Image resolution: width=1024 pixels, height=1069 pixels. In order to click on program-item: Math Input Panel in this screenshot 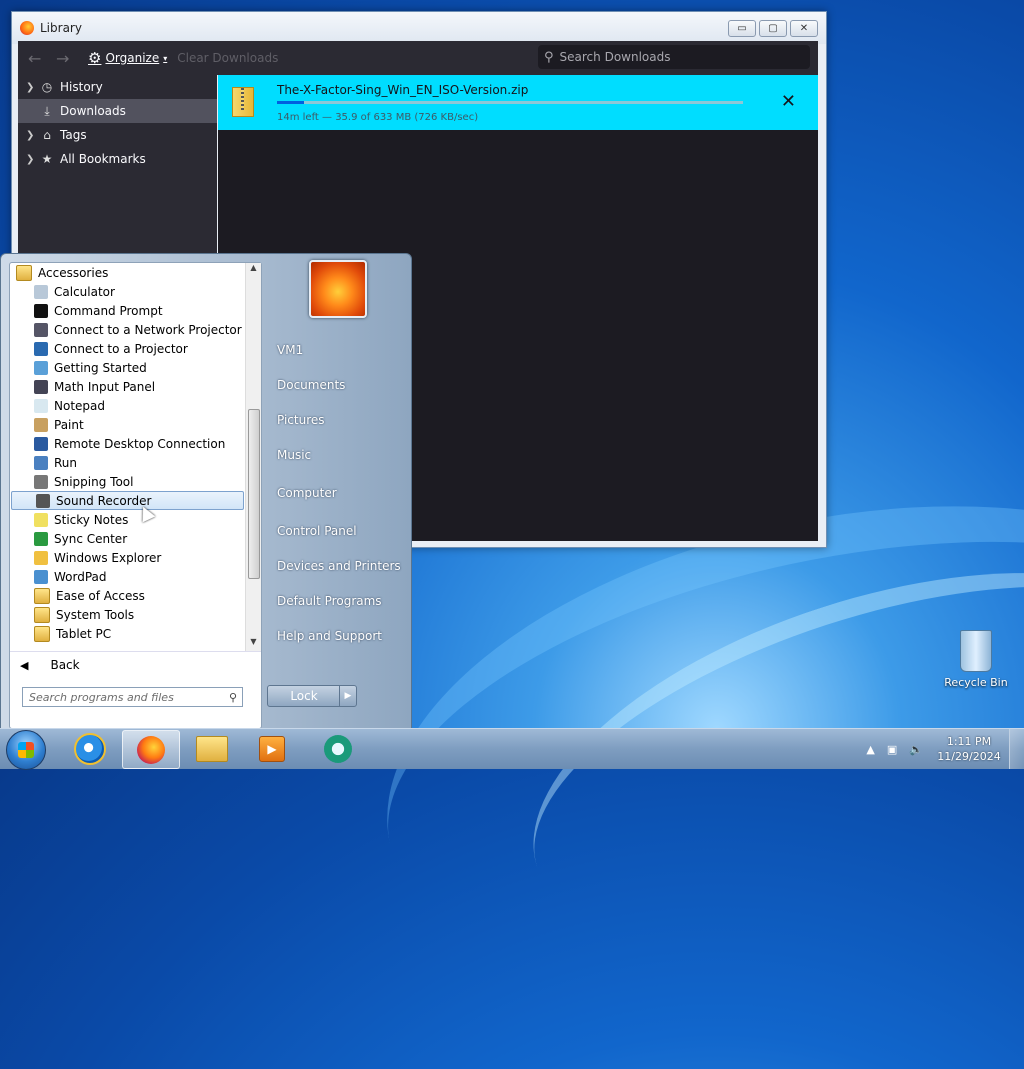, I will do `click(127, 386)`.